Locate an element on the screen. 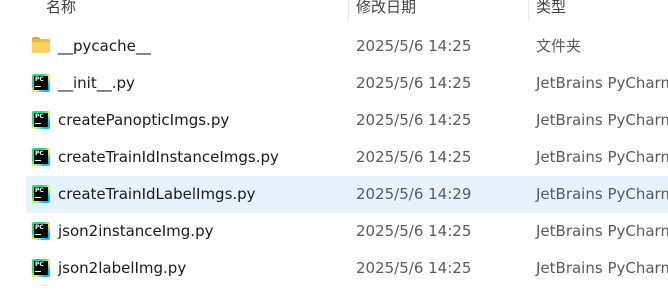  column-header: 名称 修改日期 类型 is located at coordinates (334, 10).